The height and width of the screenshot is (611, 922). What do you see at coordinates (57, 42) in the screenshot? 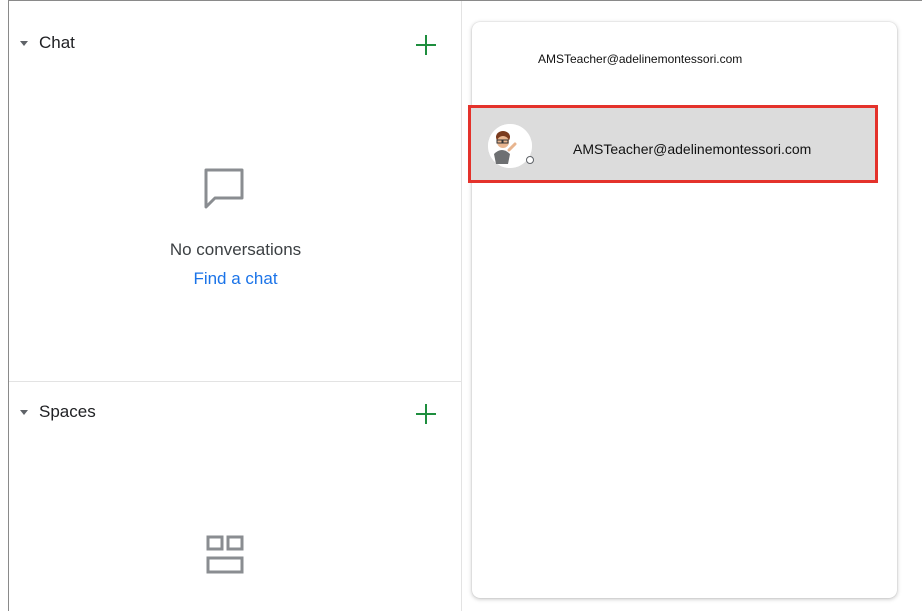
I see `chat-title: Chat` at bounding box center [57, 42].